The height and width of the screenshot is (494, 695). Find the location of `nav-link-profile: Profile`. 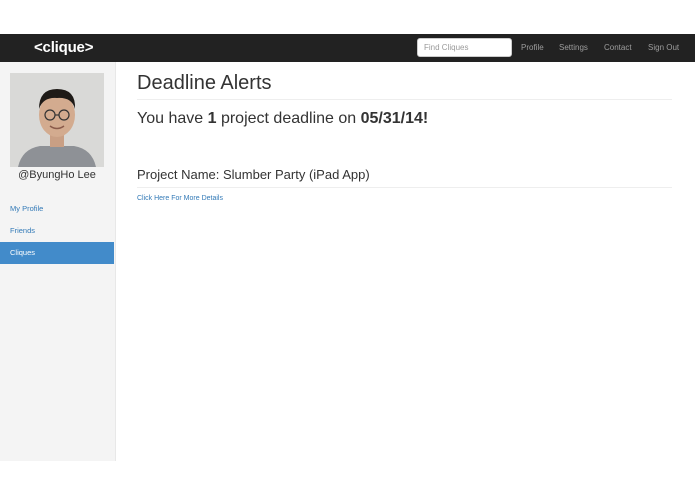

nav-link-profile: Profile is located at coordinates (532, 47).